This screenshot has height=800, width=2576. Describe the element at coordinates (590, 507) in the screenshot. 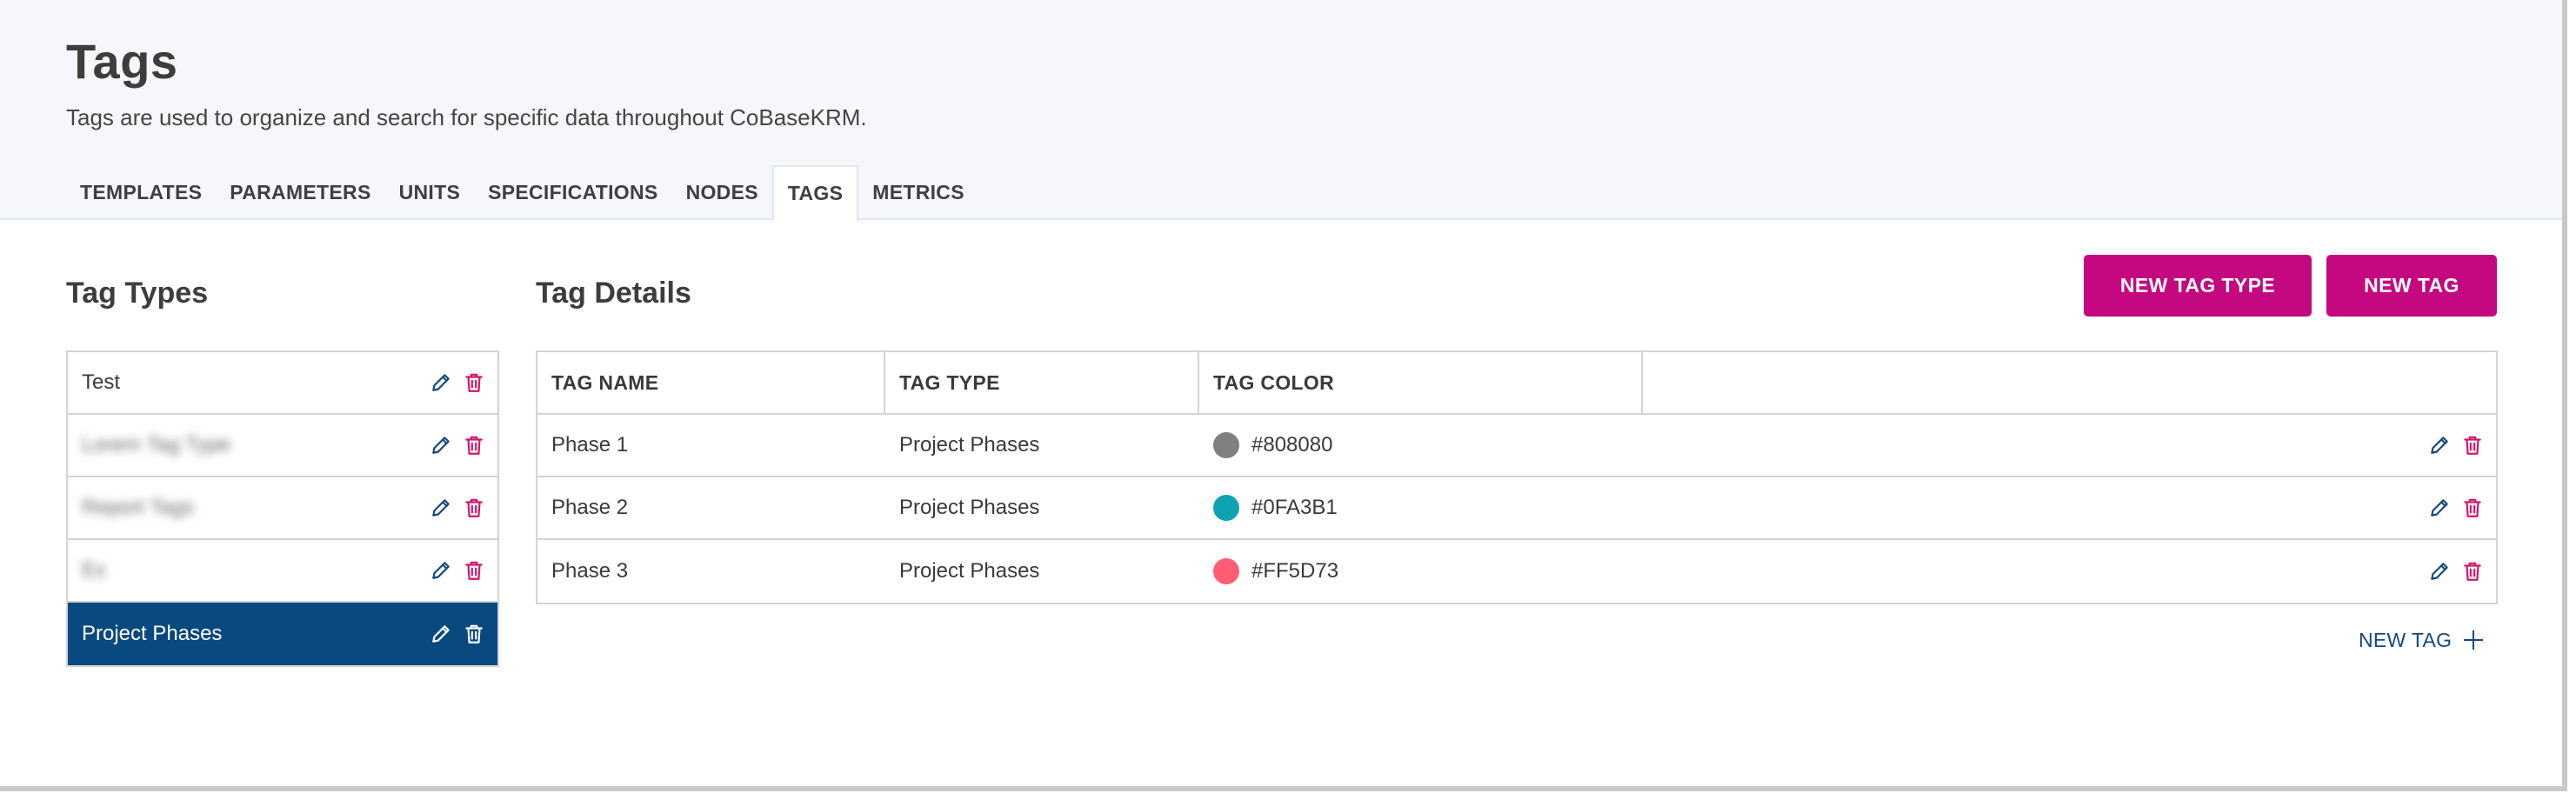

I see `tag-name-cell: Phase 2` at that location.